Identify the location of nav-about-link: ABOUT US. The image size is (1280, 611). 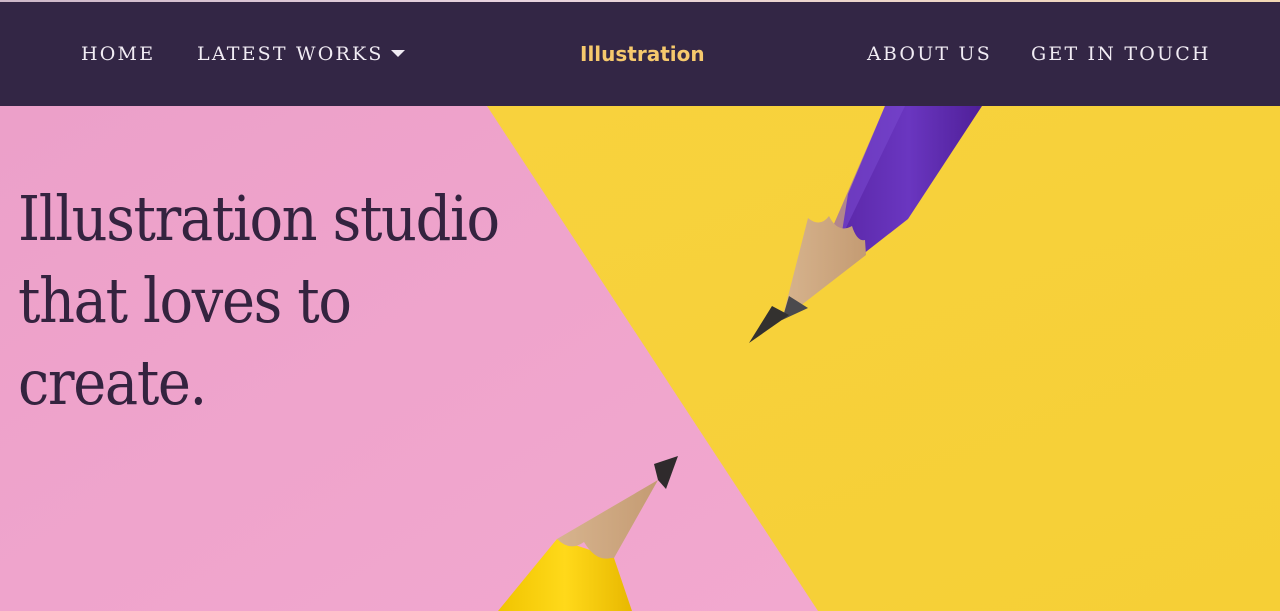
(929, 54).